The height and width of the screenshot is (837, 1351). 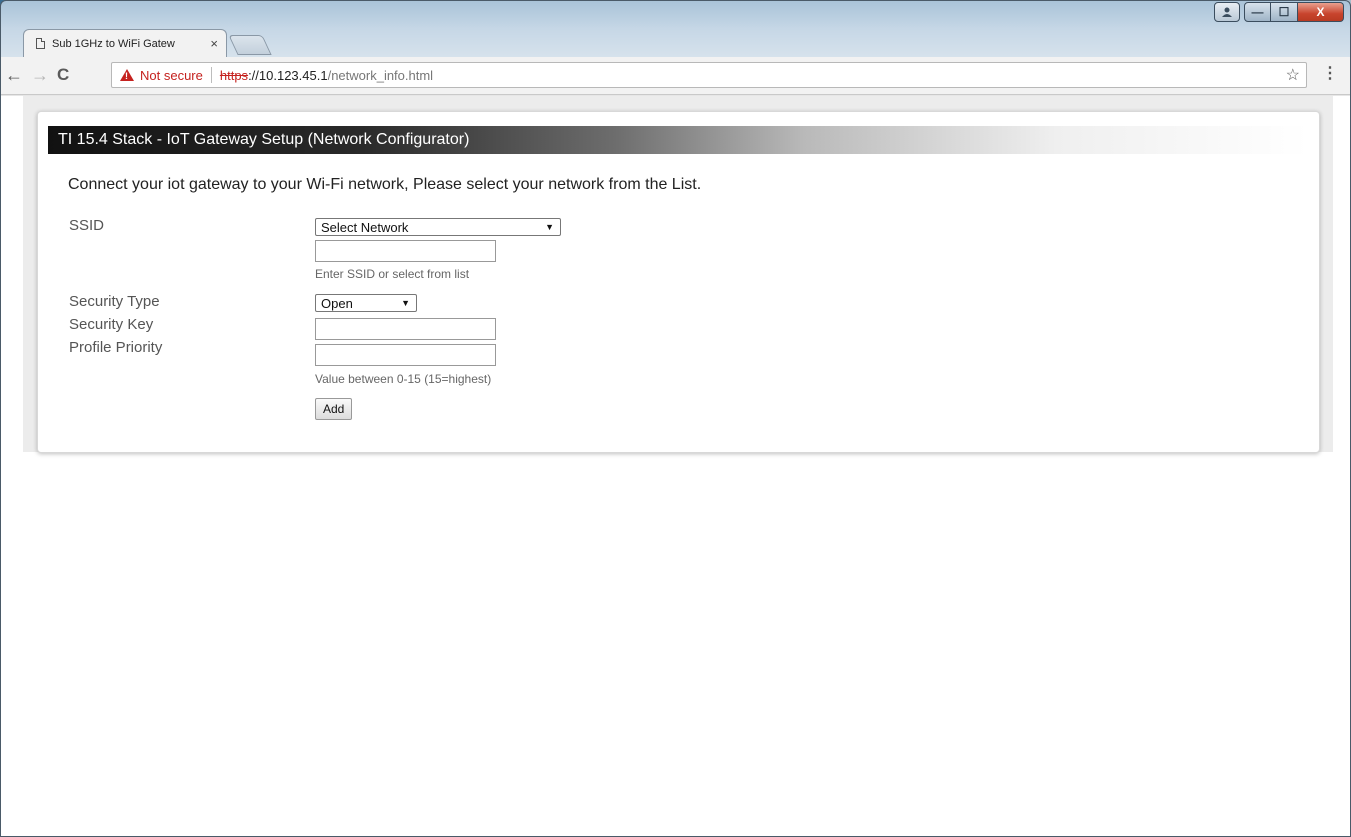 What do you see at coordinates (366, 303) in the screenshot?
I see `security-type-select: Open ▼` at bounding box center [366, 303].